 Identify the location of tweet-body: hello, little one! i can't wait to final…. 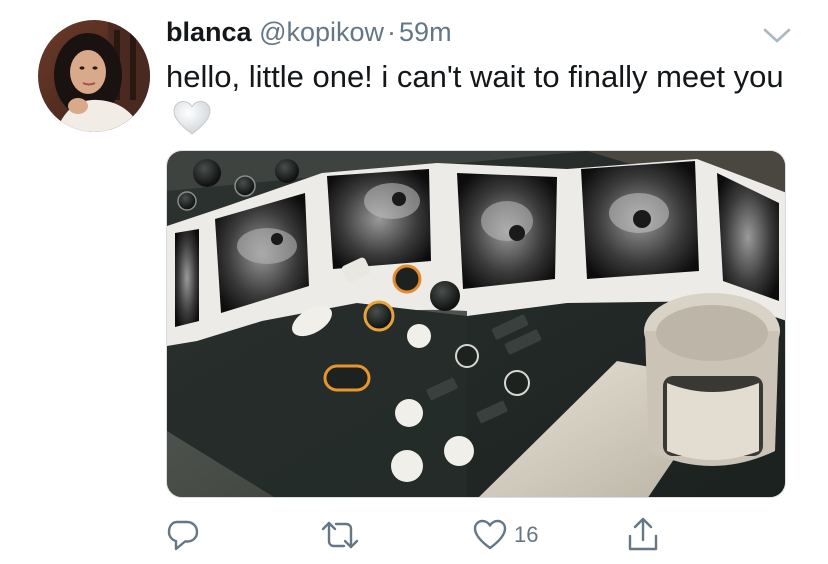
(475, 76).